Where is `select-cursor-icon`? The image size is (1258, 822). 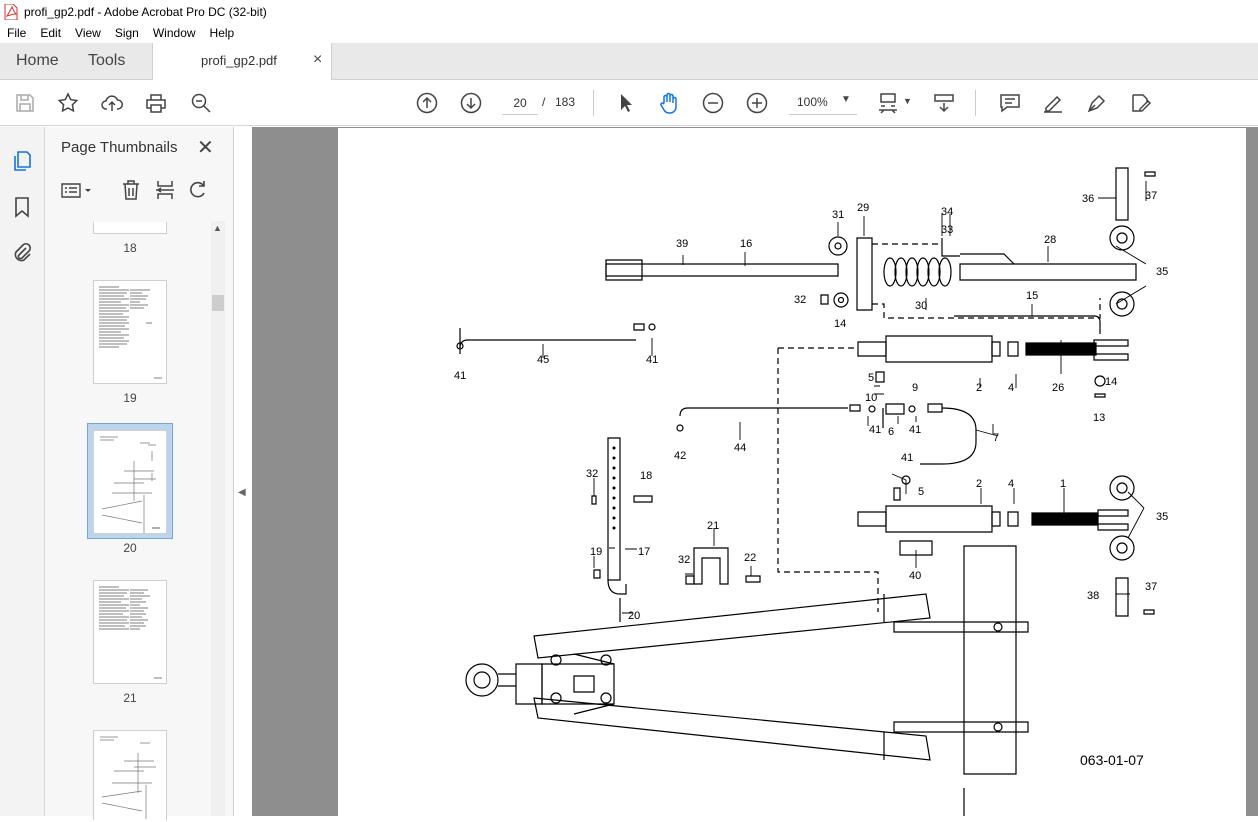 select-cursor-icon is located at coordinates (625, 103).